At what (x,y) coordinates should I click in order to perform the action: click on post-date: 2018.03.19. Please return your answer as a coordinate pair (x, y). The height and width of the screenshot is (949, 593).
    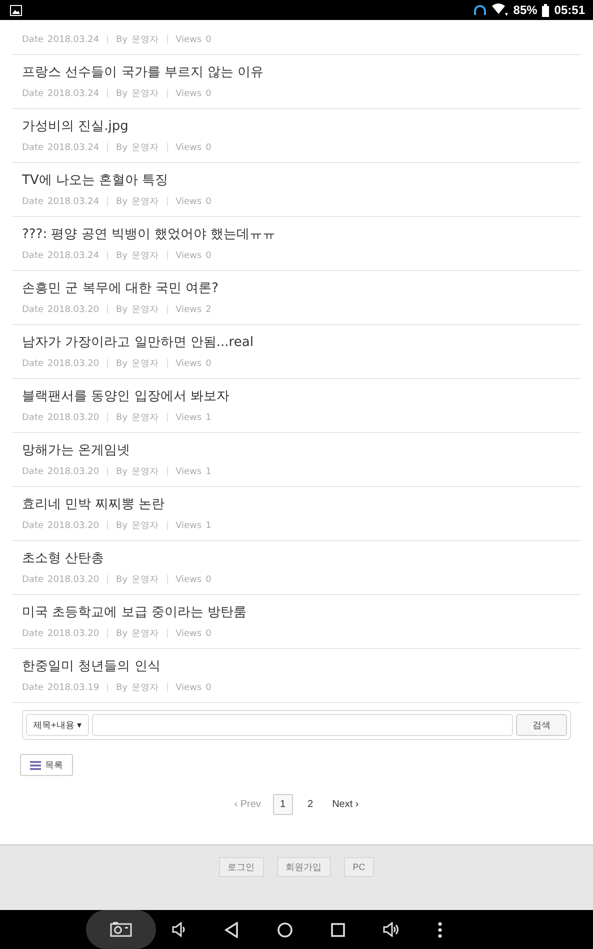
    Looking at the image, I should click on (74, 687).